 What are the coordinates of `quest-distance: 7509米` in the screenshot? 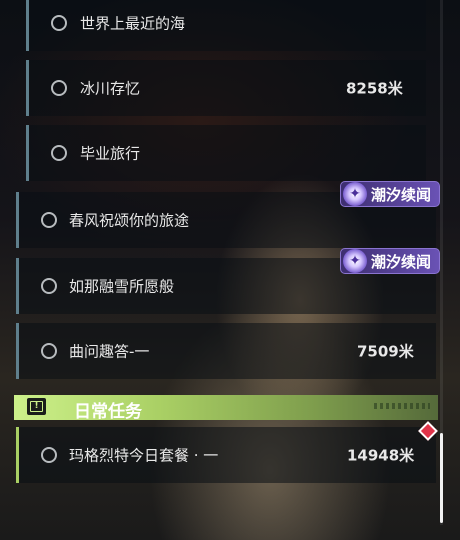 It's located at (385, 351).